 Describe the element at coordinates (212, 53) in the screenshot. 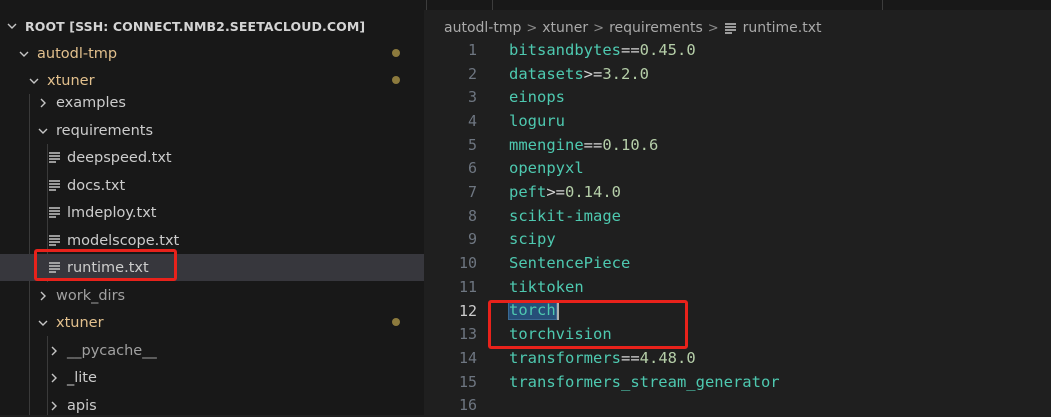

I see `tree-folder-autodl-tmp: autodl-tmp` at that location.